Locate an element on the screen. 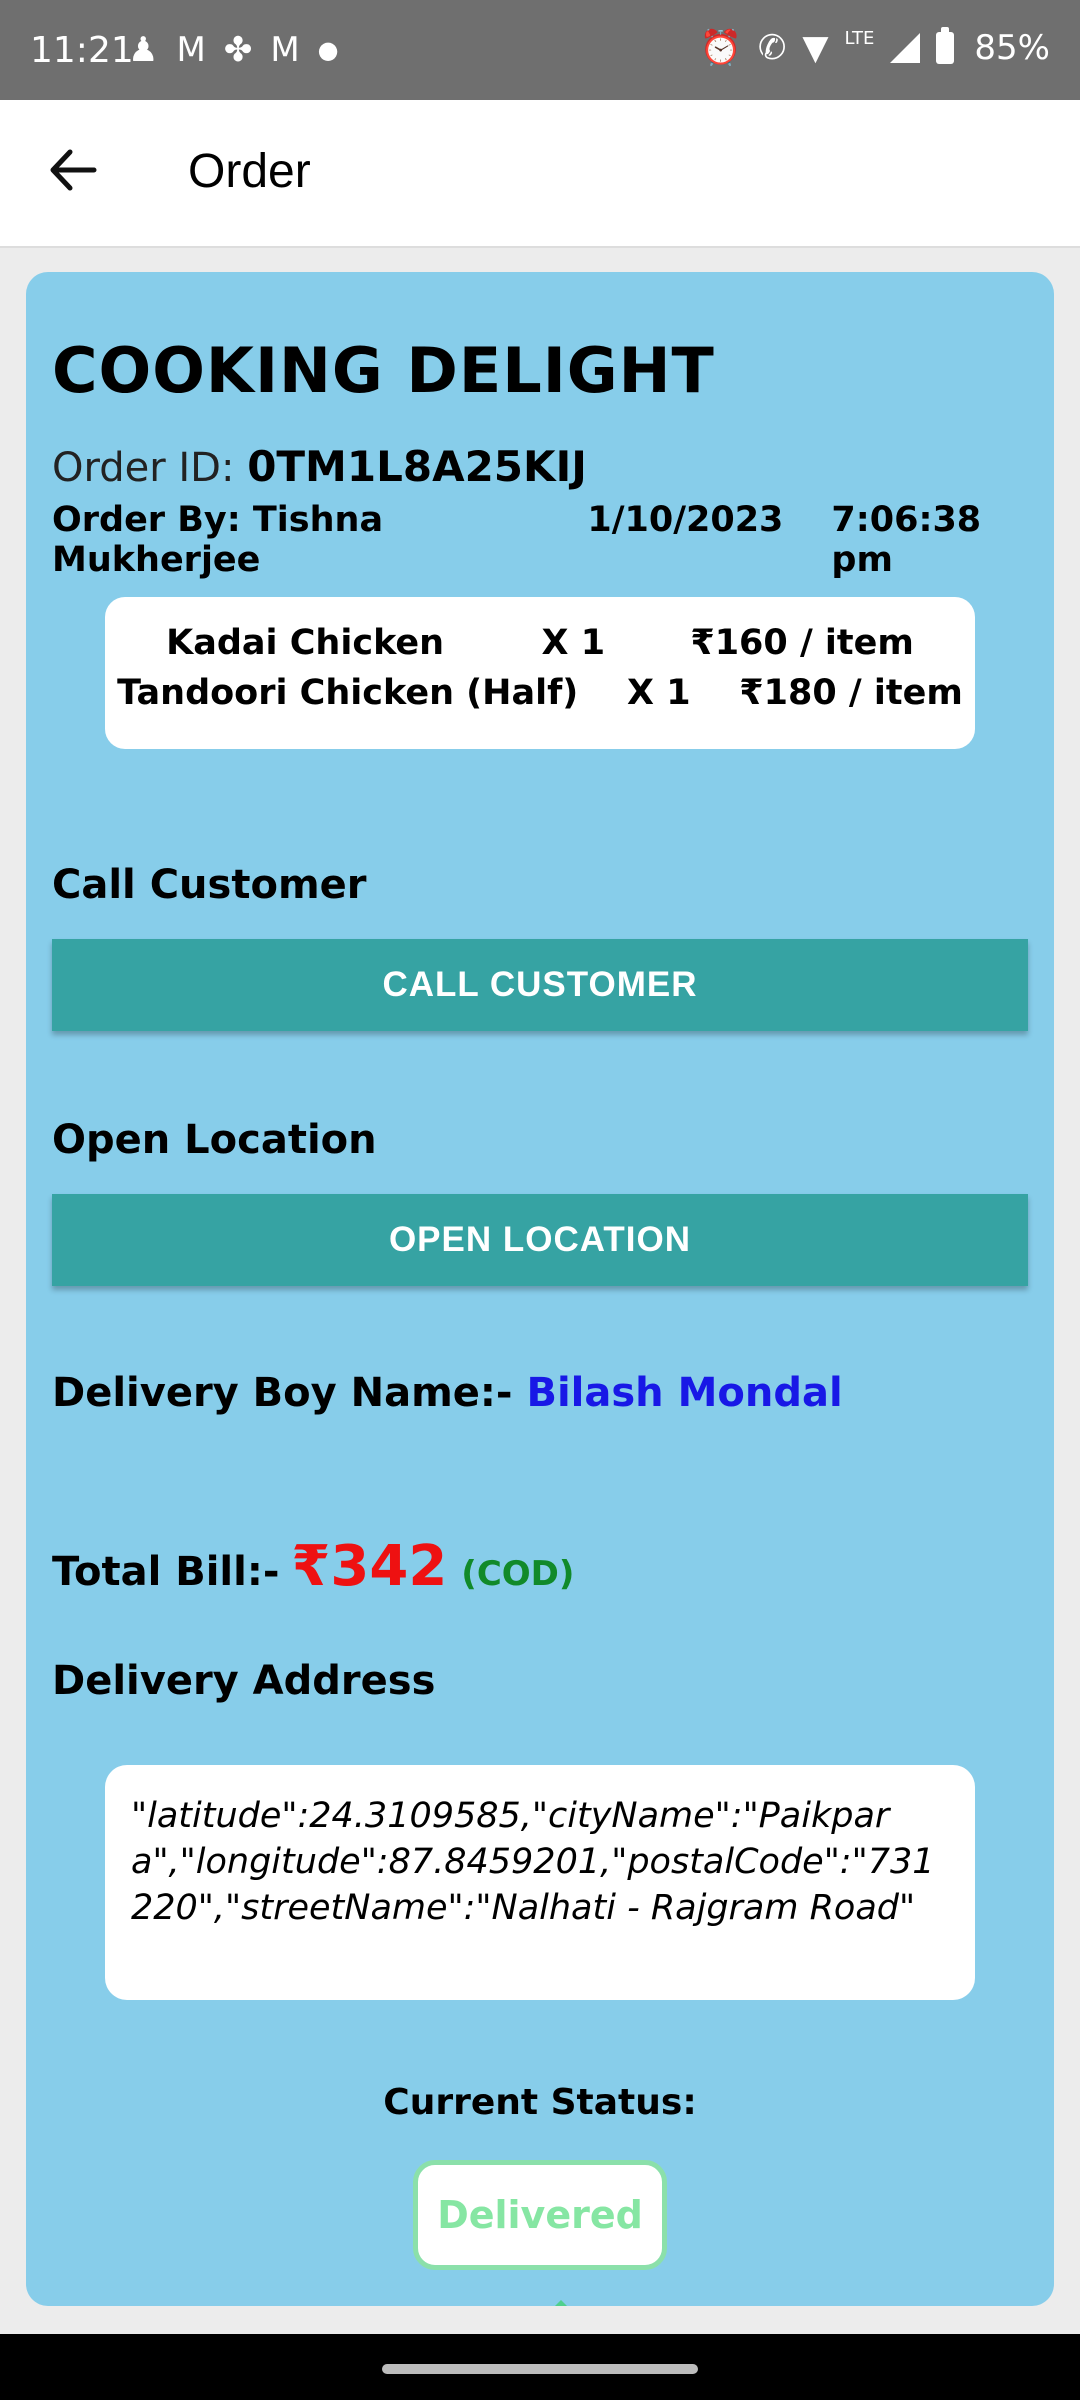 This screenshot has height=2400, width=1080. open-location-label: Open Location is located at coordinates (214, 1140).